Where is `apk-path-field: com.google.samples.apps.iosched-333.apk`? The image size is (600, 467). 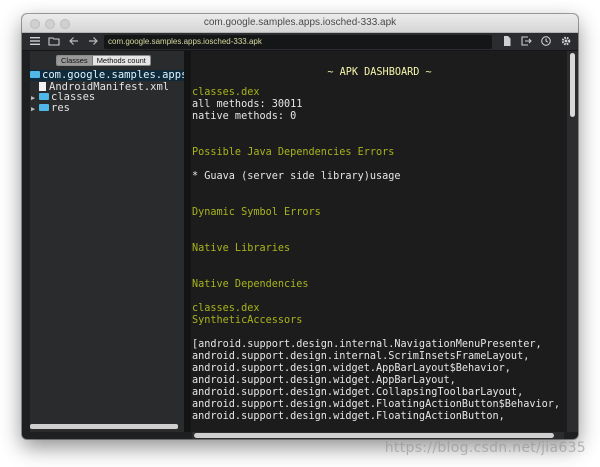
apk-path-field: com.google.samples.apps.iosched-333.apk is located at coordinates (298, 42).